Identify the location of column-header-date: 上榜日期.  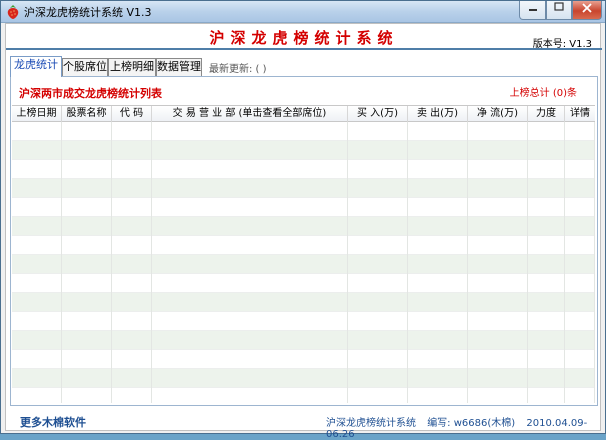
(37, 114).